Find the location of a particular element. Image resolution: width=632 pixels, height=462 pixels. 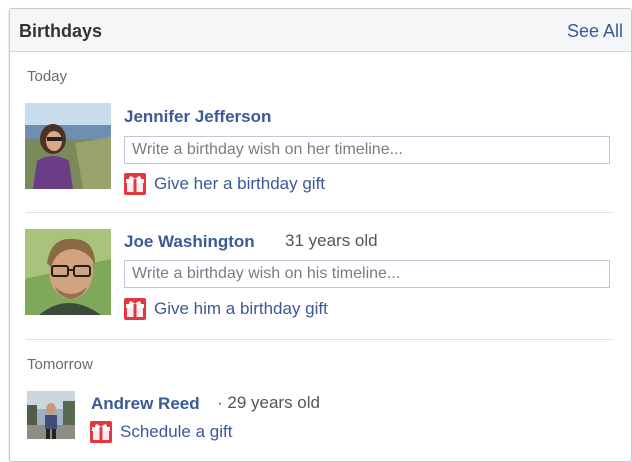

person-age: · 29 years old is located at coordinates (268, 402).